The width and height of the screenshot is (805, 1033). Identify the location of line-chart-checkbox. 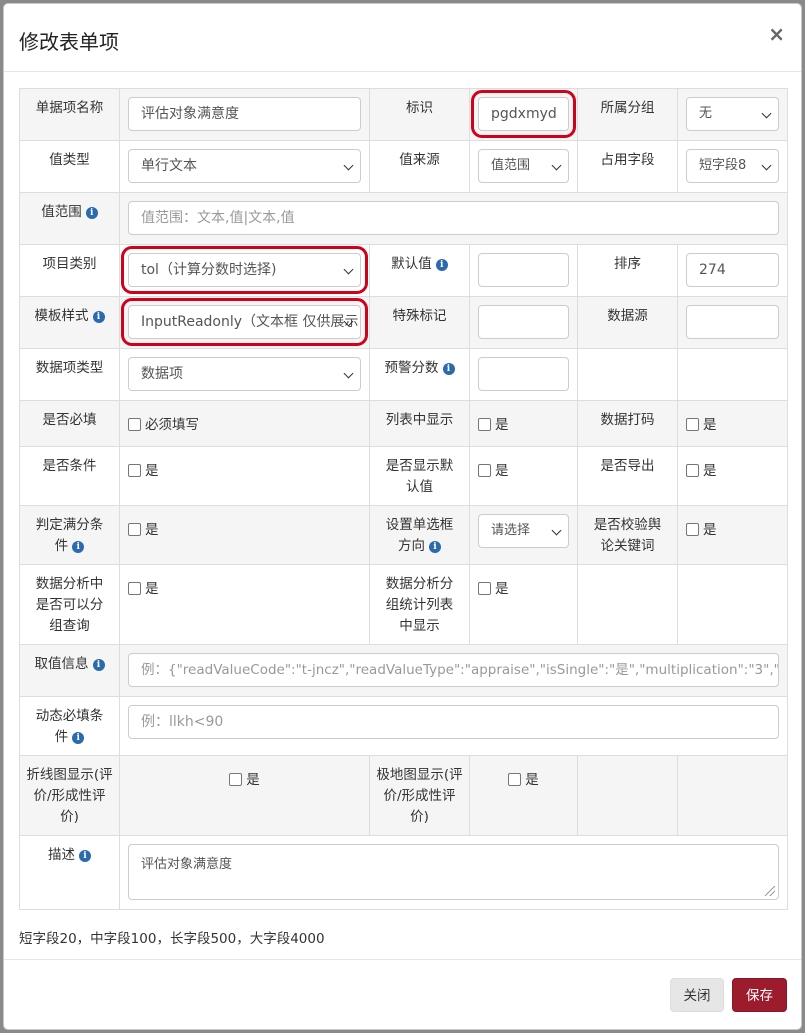
(236, 779).